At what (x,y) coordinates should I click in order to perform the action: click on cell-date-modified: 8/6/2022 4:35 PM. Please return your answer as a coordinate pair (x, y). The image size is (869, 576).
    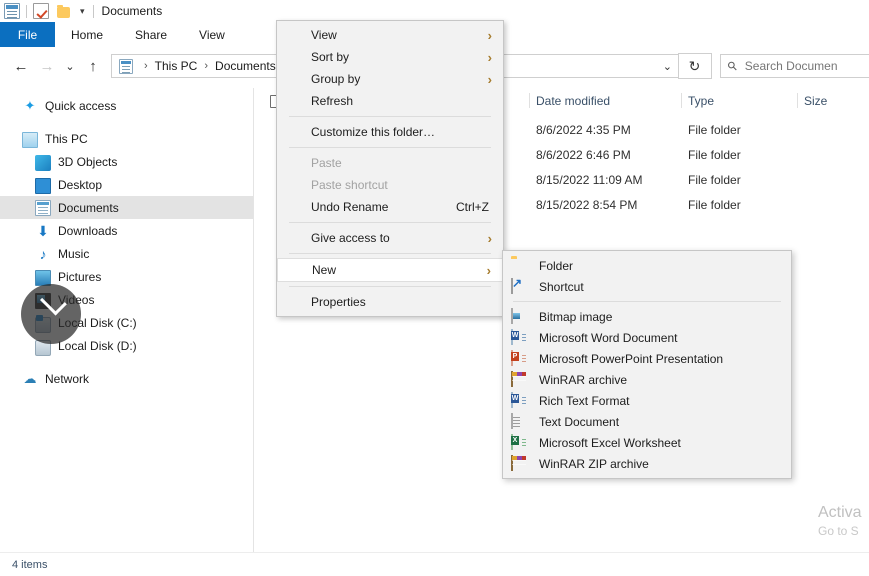
    Looking at the image, I should click on (583, 130).